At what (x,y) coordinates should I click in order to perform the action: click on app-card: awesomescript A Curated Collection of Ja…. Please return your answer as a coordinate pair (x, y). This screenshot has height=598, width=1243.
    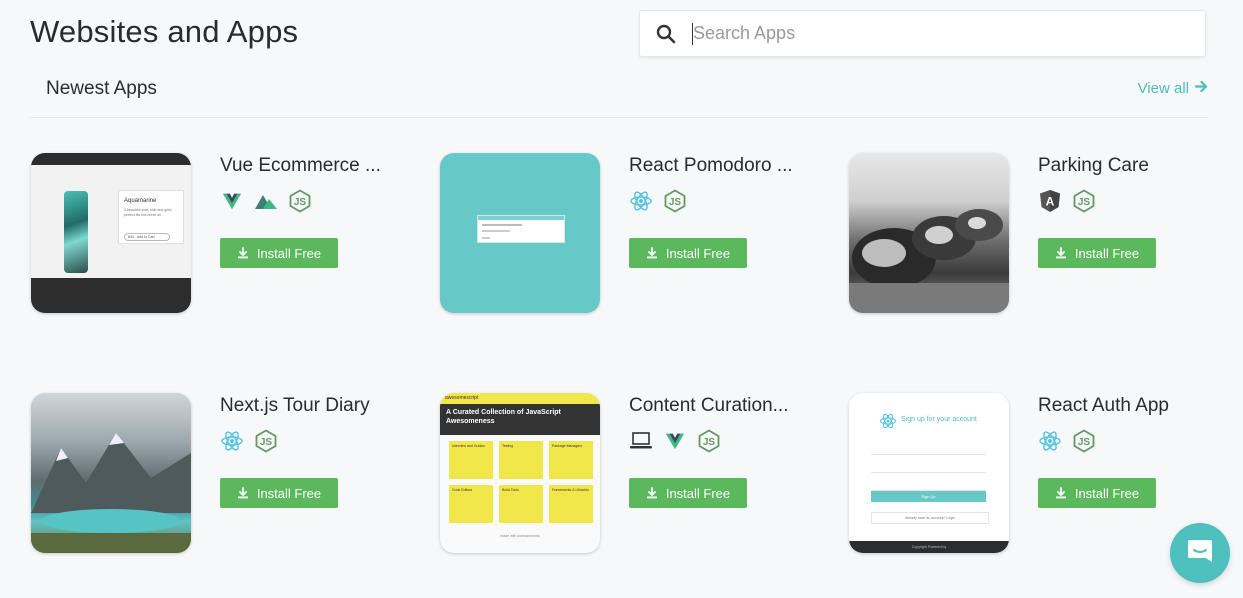
    Looking at the image, I should click on (630, 474).